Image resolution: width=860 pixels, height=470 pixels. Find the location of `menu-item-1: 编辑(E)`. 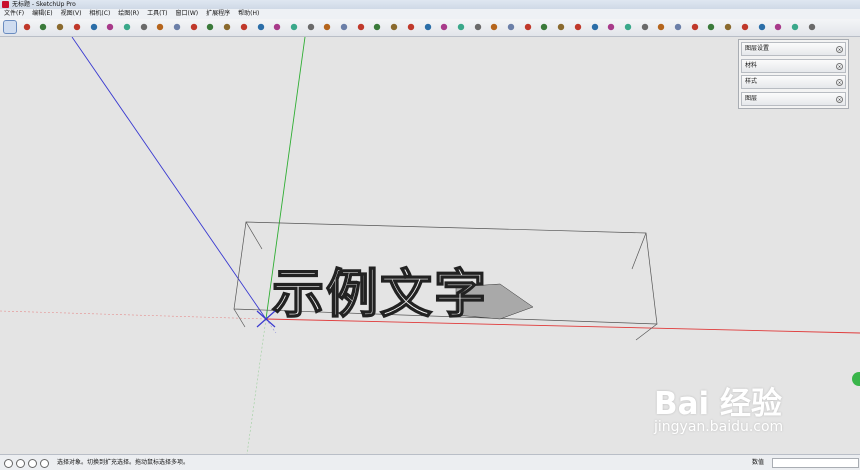

menu-item-1: 编辑(E) is located at coordinates (42, 14).